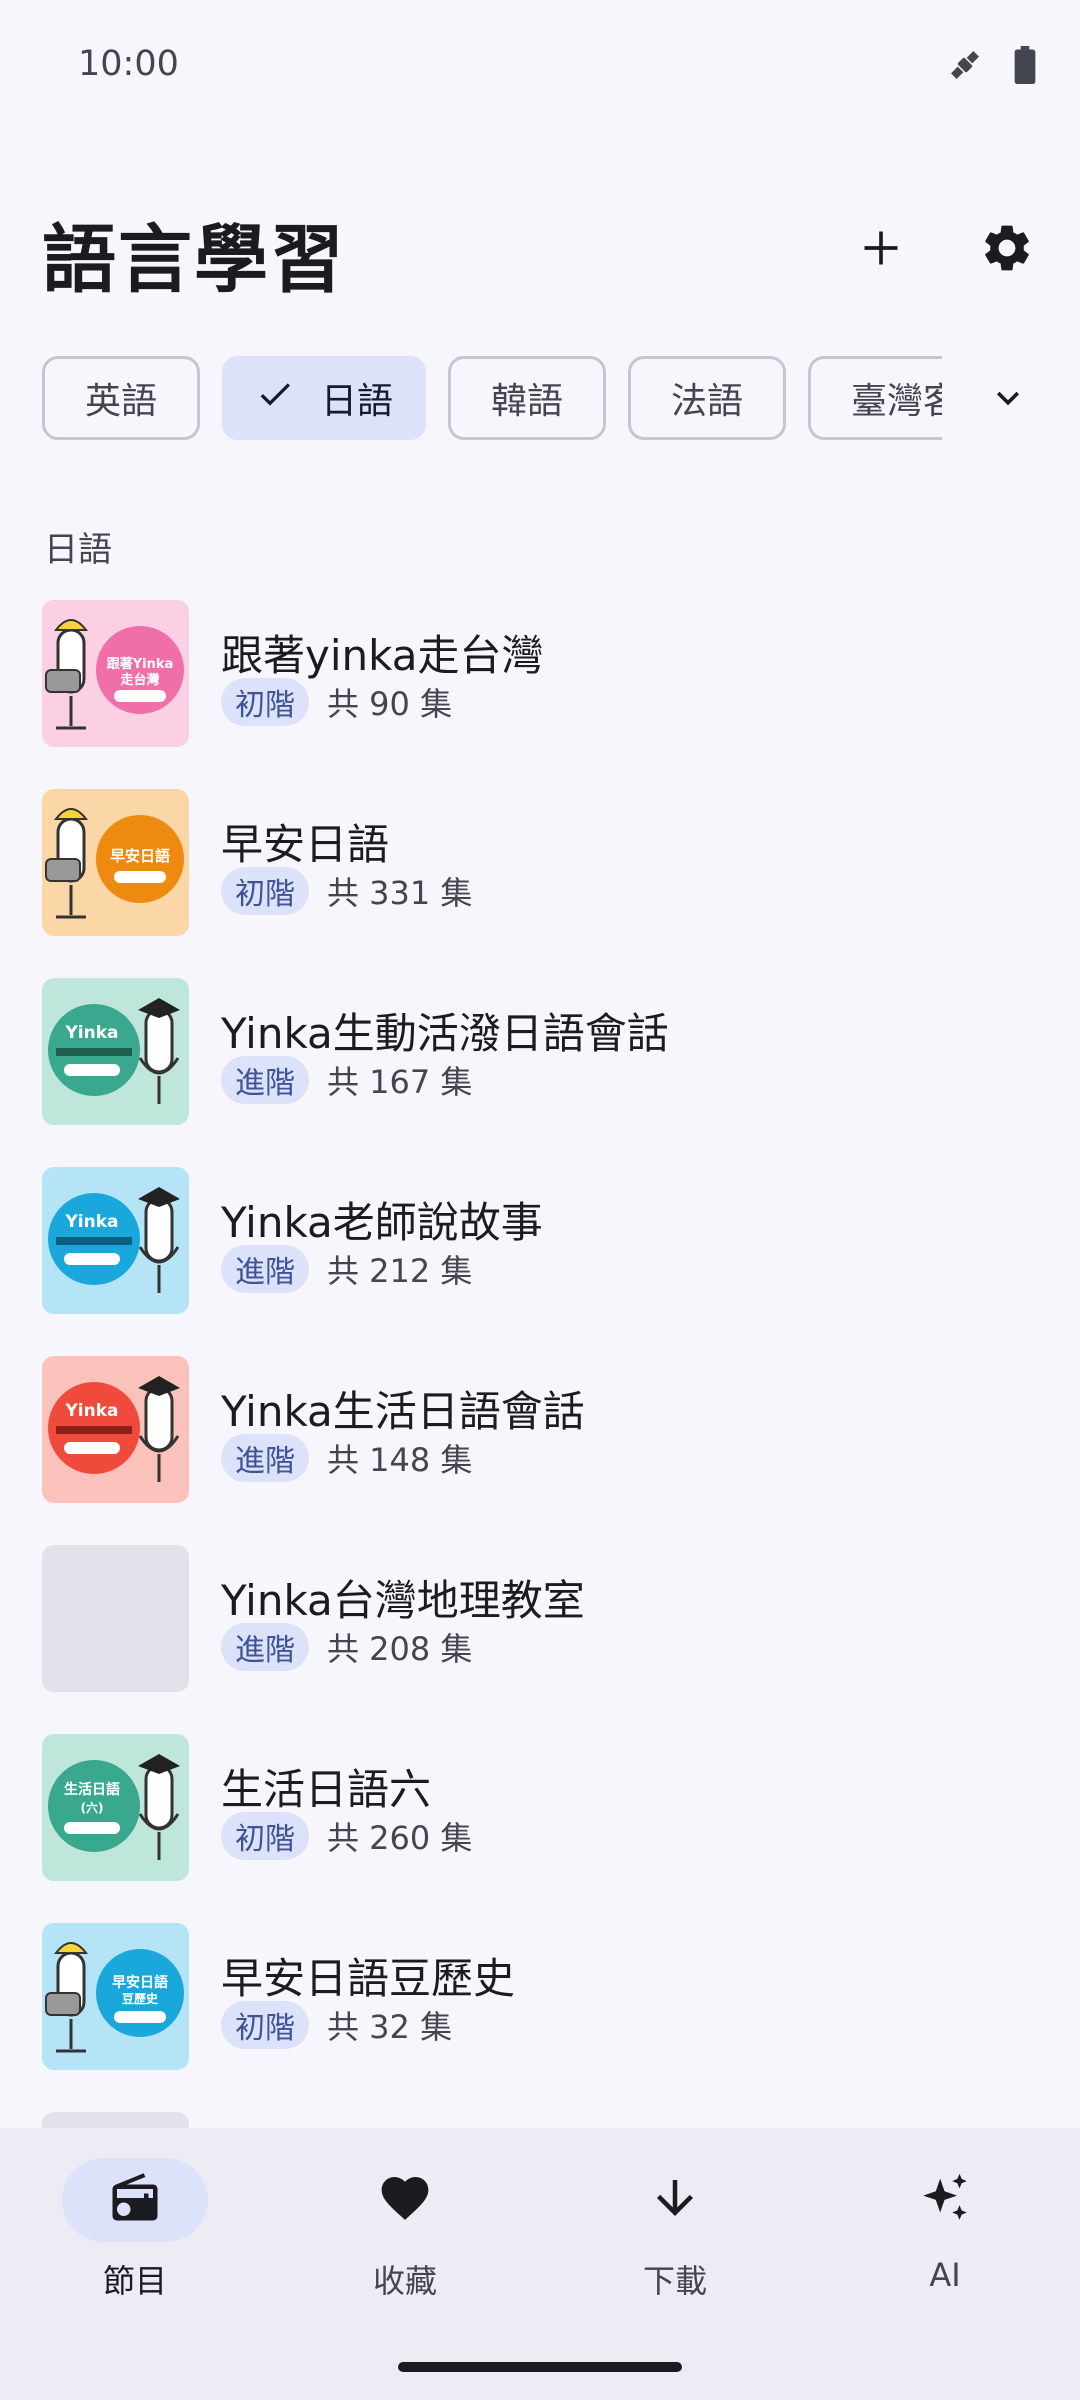 The width and height of the screenshot is (1080, 2400). I want to click on program-meta: 初階 共 331 集, so click(346, 891).